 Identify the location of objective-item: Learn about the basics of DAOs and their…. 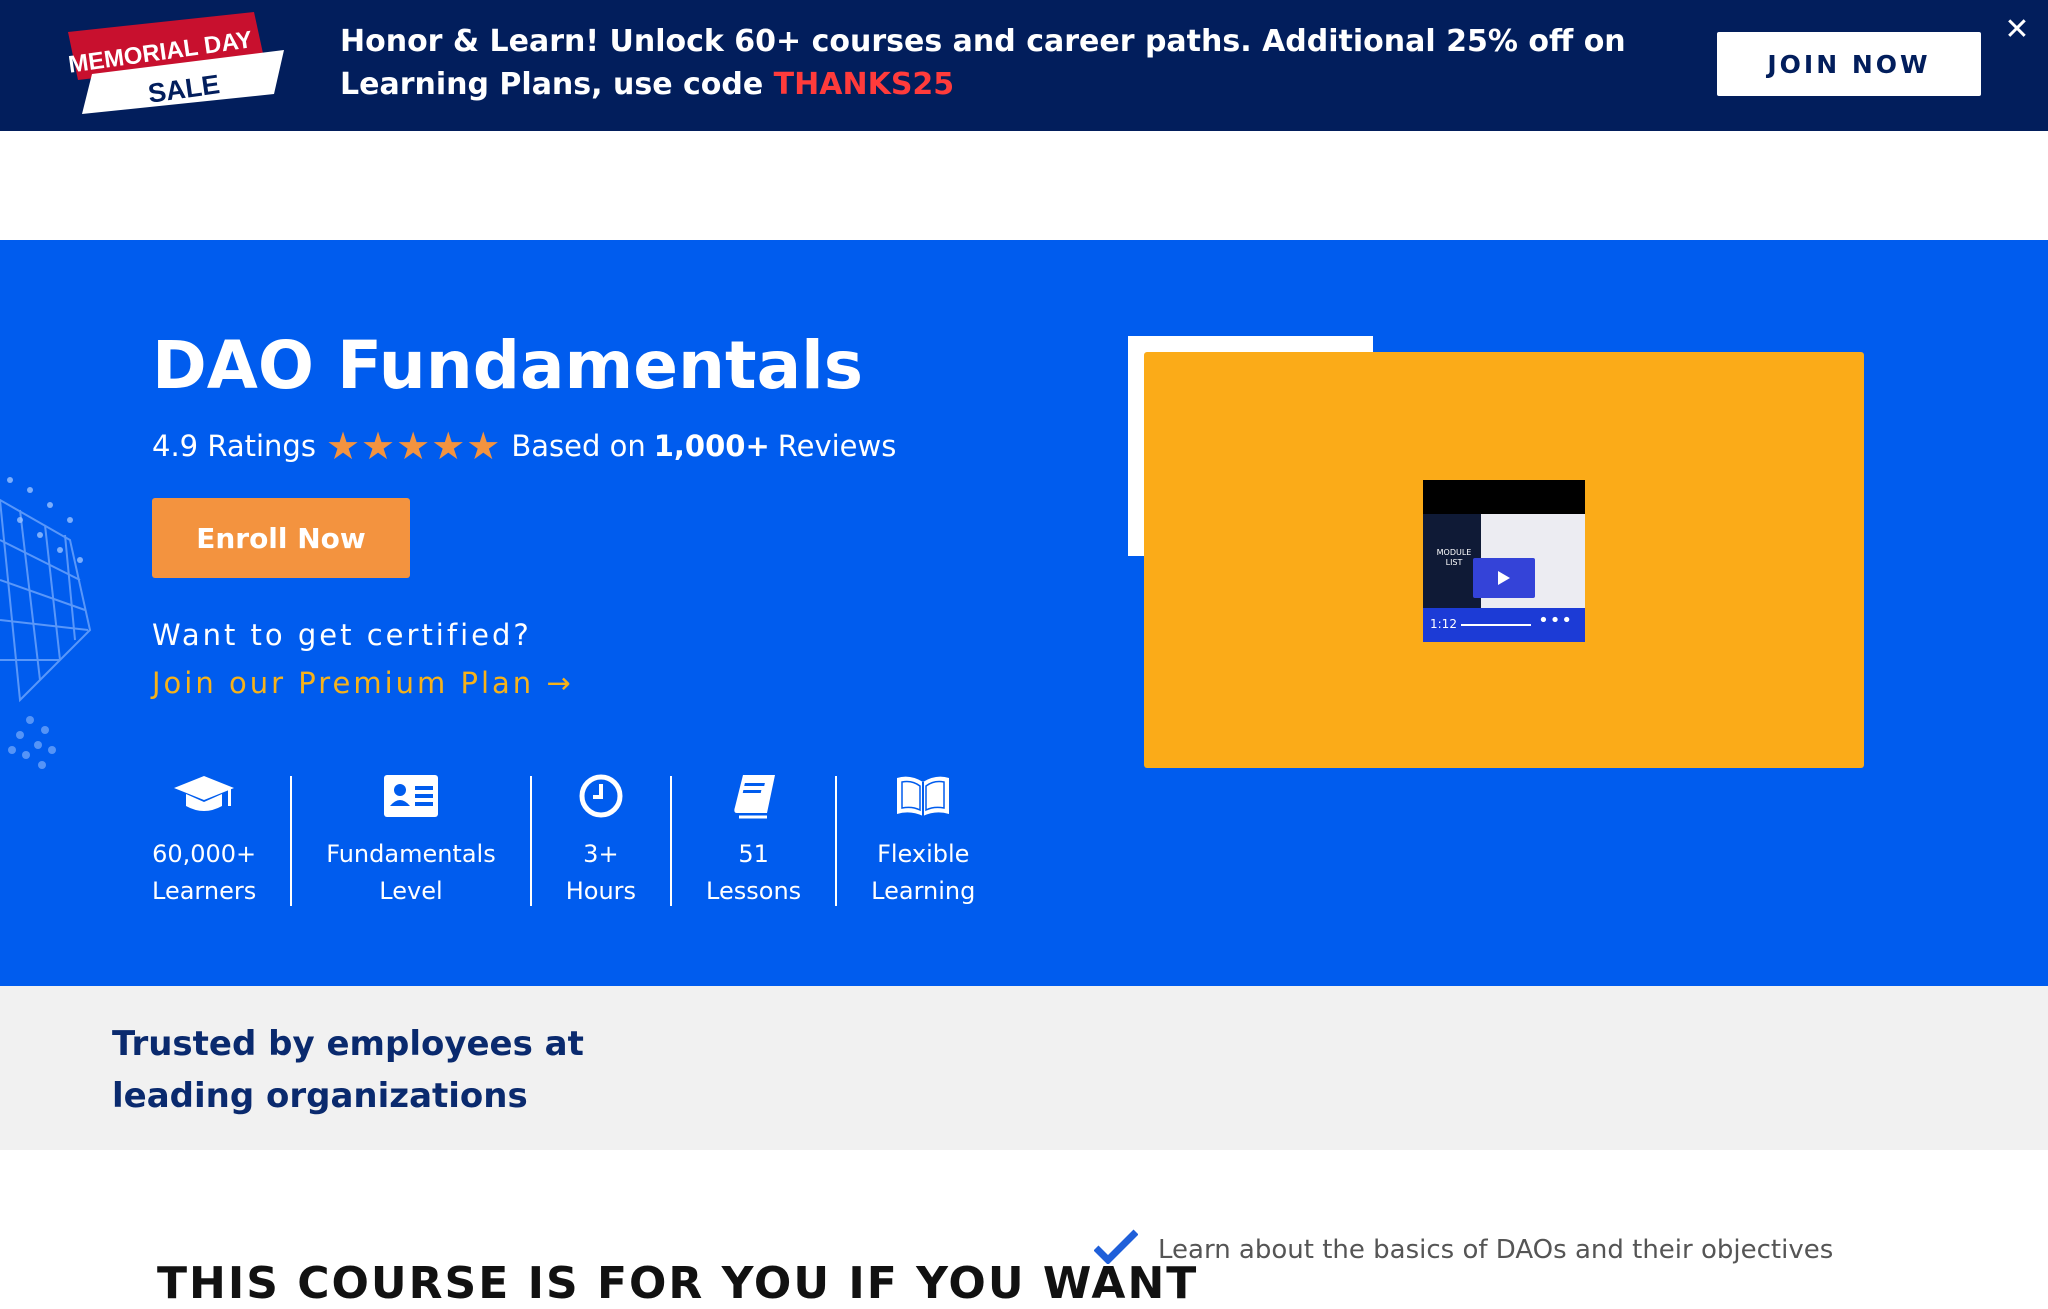
(1463, 1249).